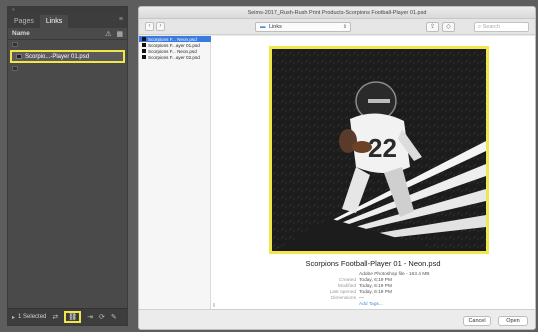 This screenshot has height=332, width=538. Describe the element at coordinates (32, 317) in the screenshot. I see `selected-count-label: 1 Selected` at that location.